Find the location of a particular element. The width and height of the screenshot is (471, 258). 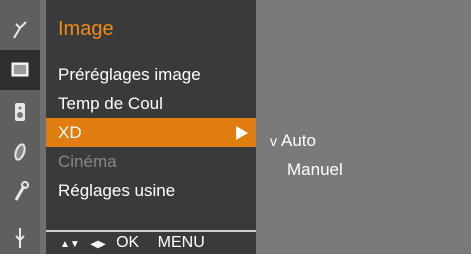

category-time is located at coordinates (20, 152).